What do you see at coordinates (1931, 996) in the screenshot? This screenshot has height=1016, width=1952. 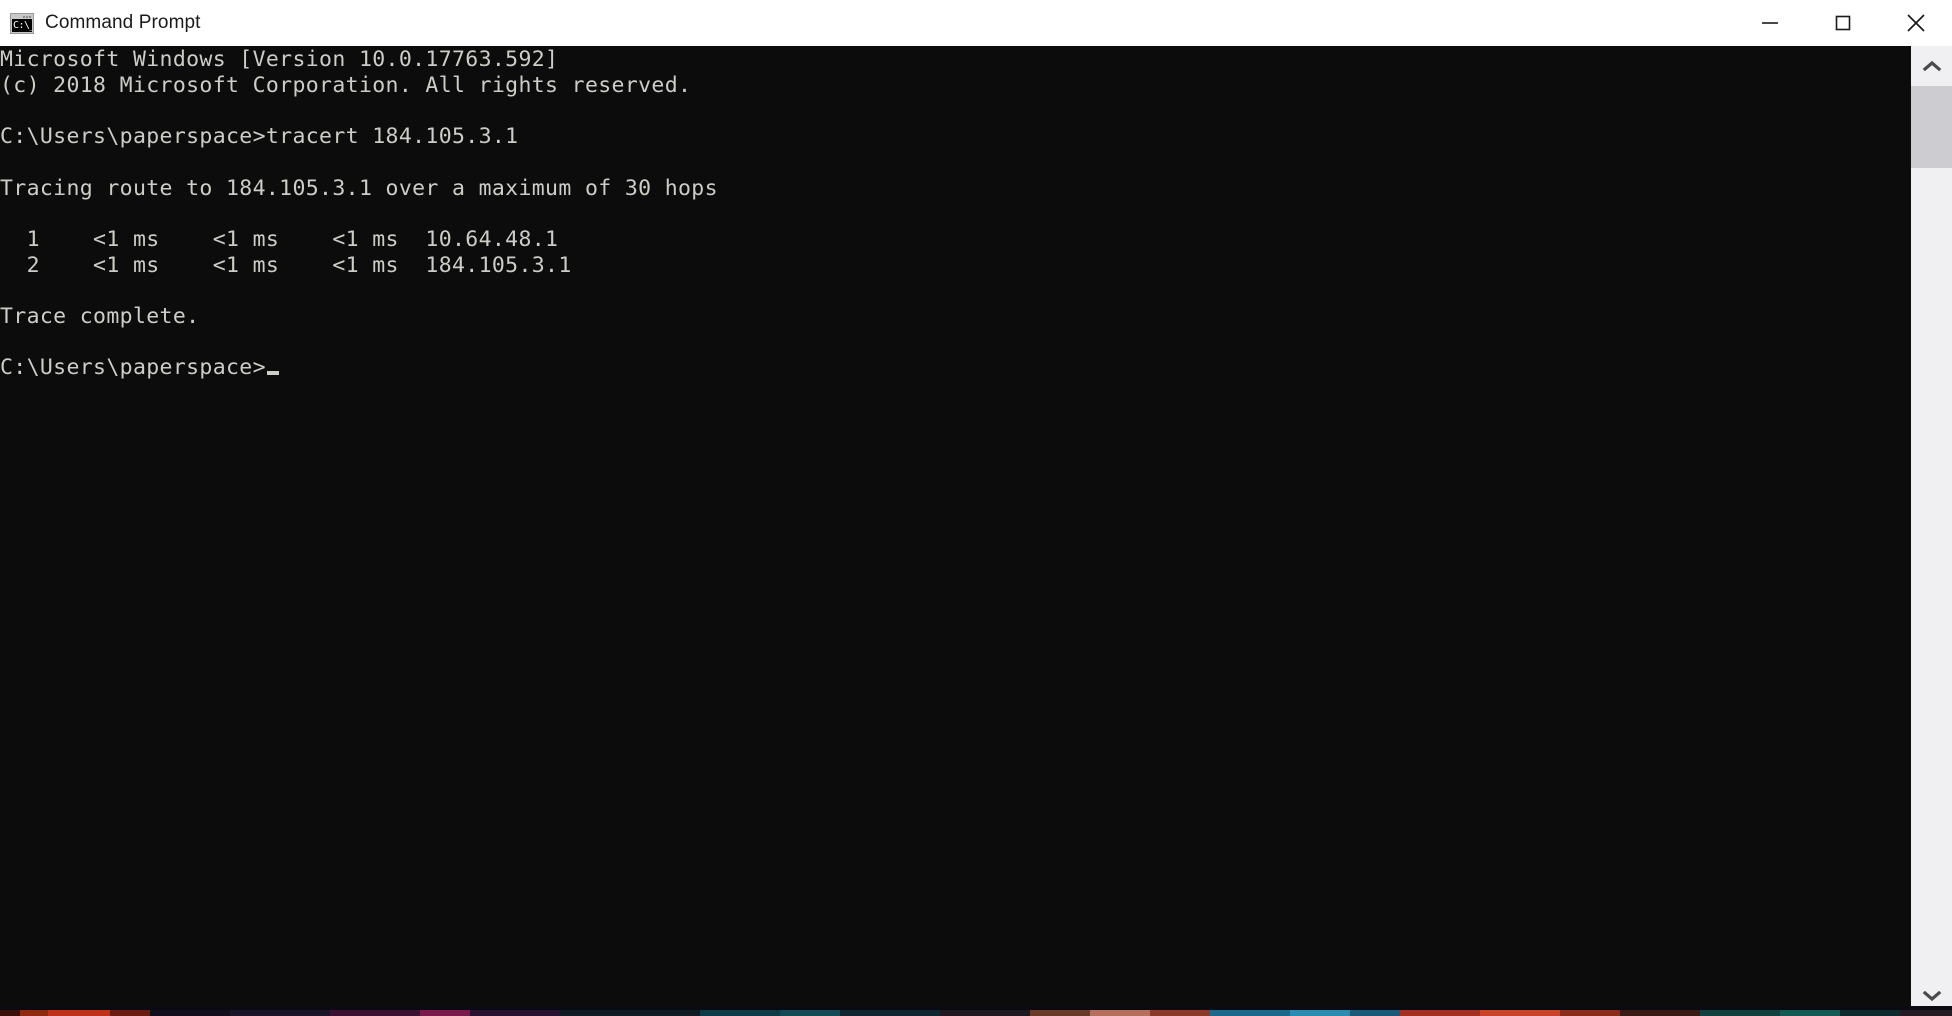 I see `chevron-down-icon` at bounding box center [1931, 996].